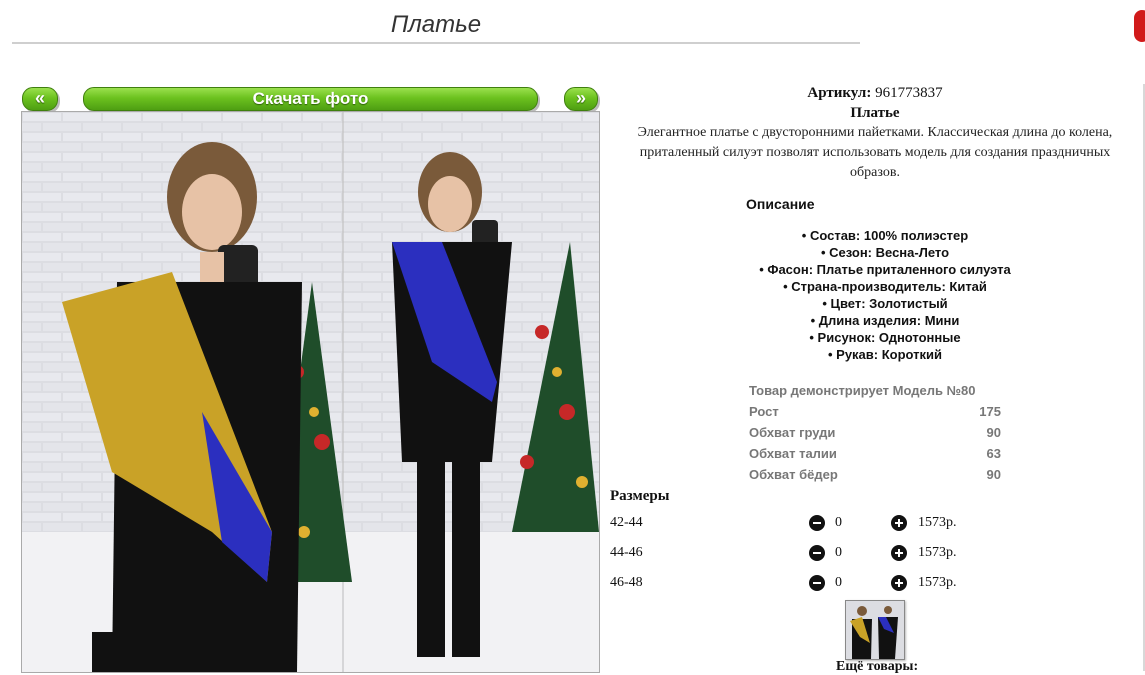 Image resolution: width=1145 pixels, height=675 pixels. Describe the element at coordinates (990, 411) in the screenshot. I see `model-row-value: 175` at that location.